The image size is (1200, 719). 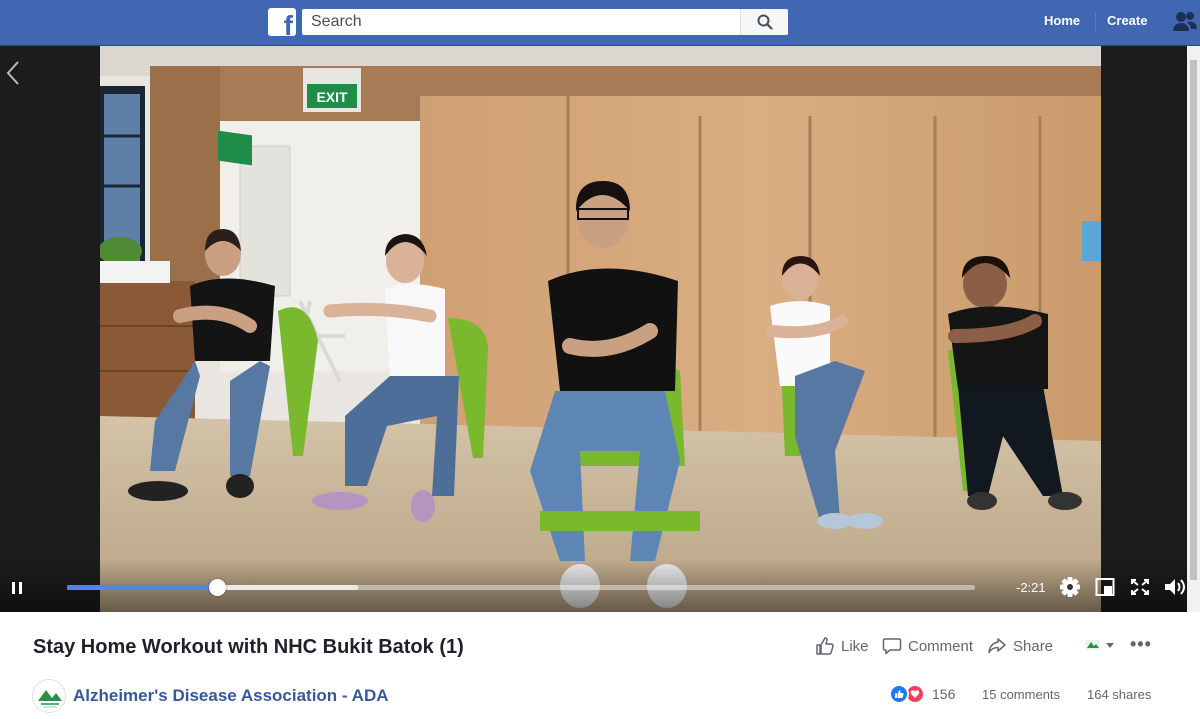 I want to click on facebook-logo-letter: f, so click(x=288, y=23).